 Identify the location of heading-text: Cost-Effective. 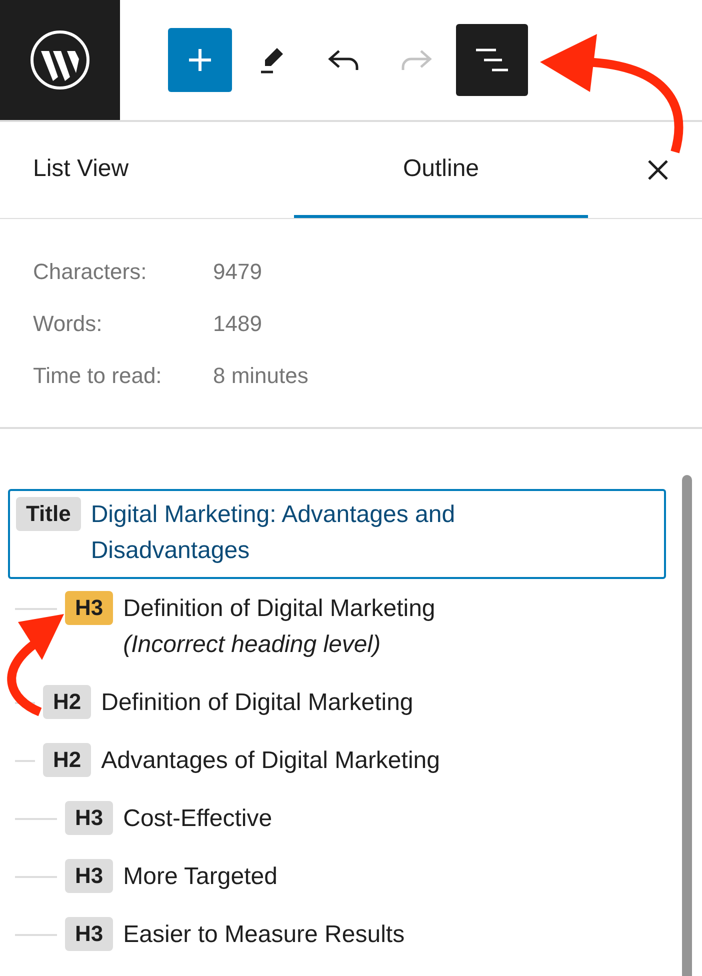
(197, 819).